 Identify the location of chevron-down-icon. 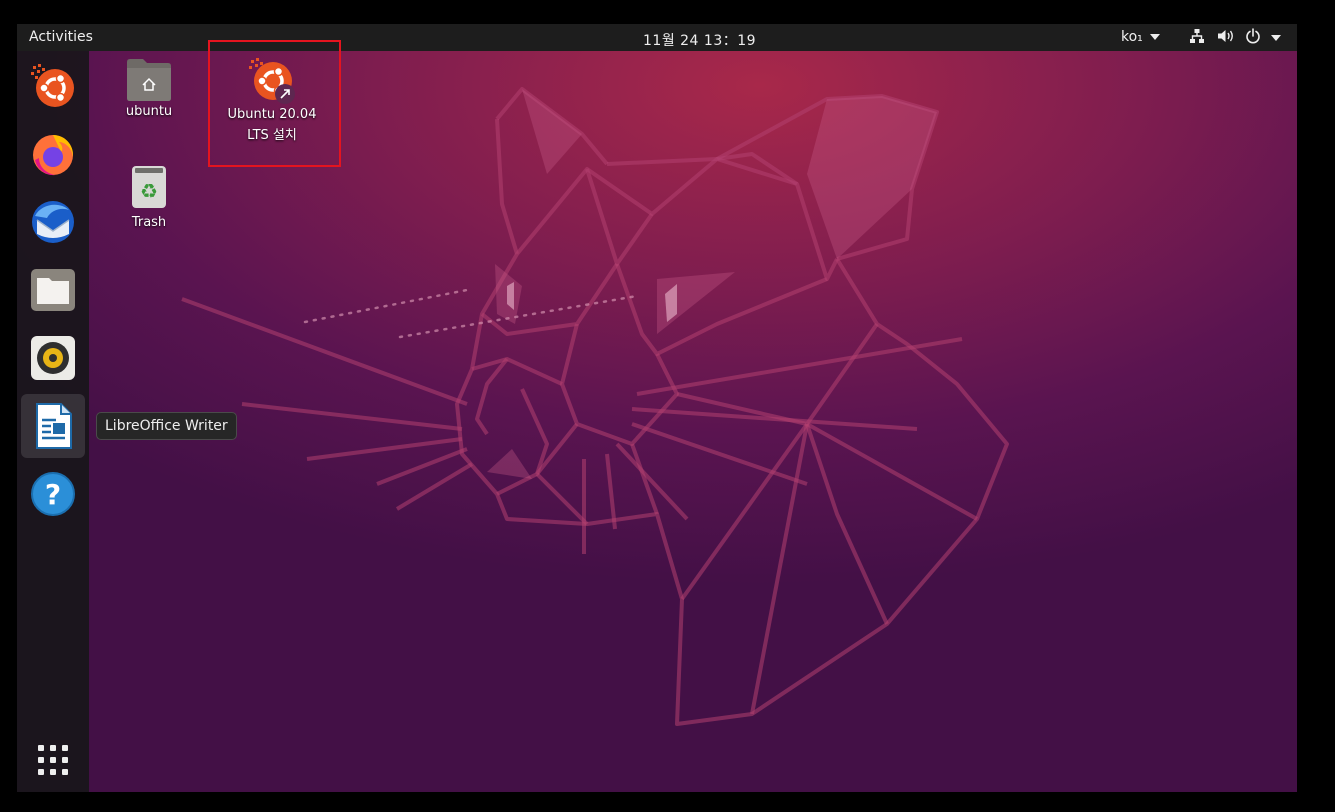
(1155, 37).